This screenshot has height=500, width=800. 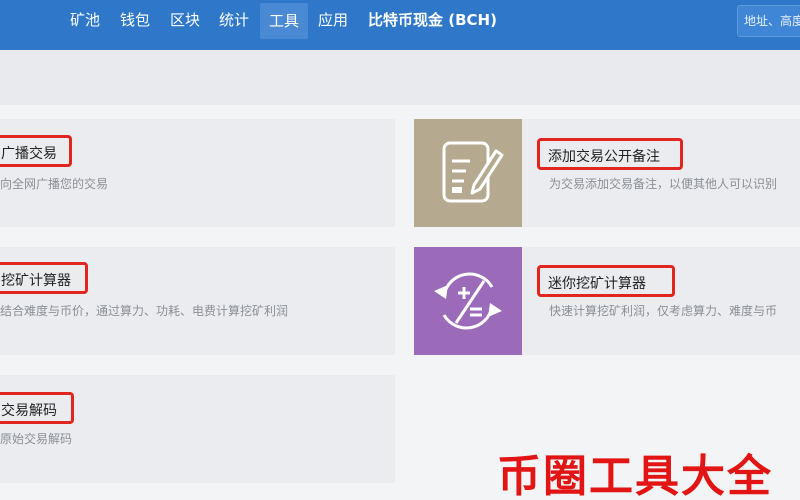 I want to click on nav-item-apps: 应用, so click(x=333, y=20).